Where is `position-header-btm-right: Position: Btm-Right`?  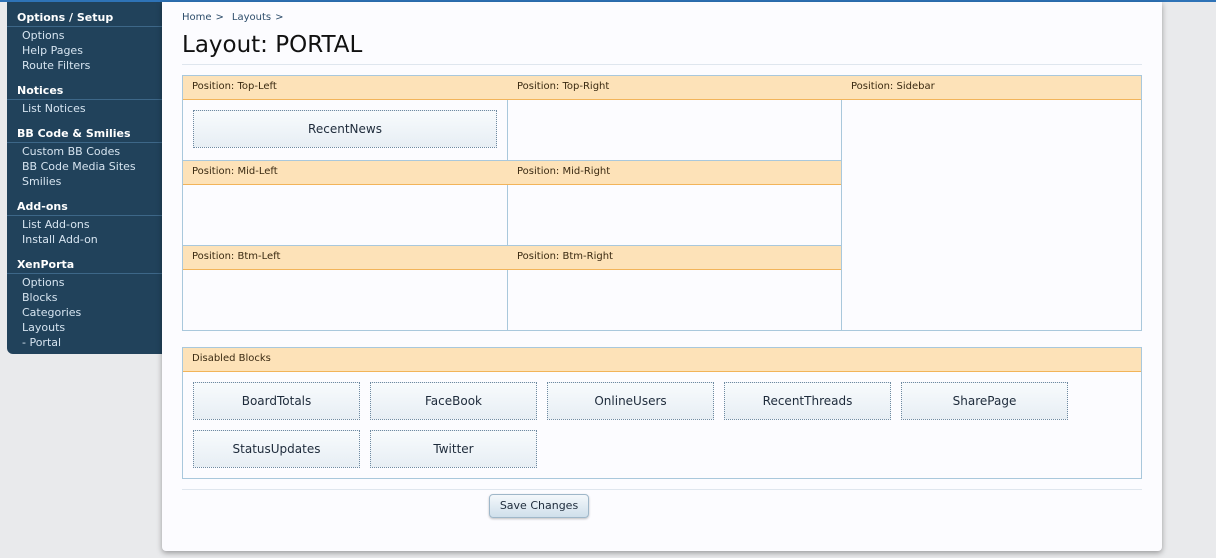
position-header-btm-right: Position: Btm-Right is located at coordinates (675, 257).